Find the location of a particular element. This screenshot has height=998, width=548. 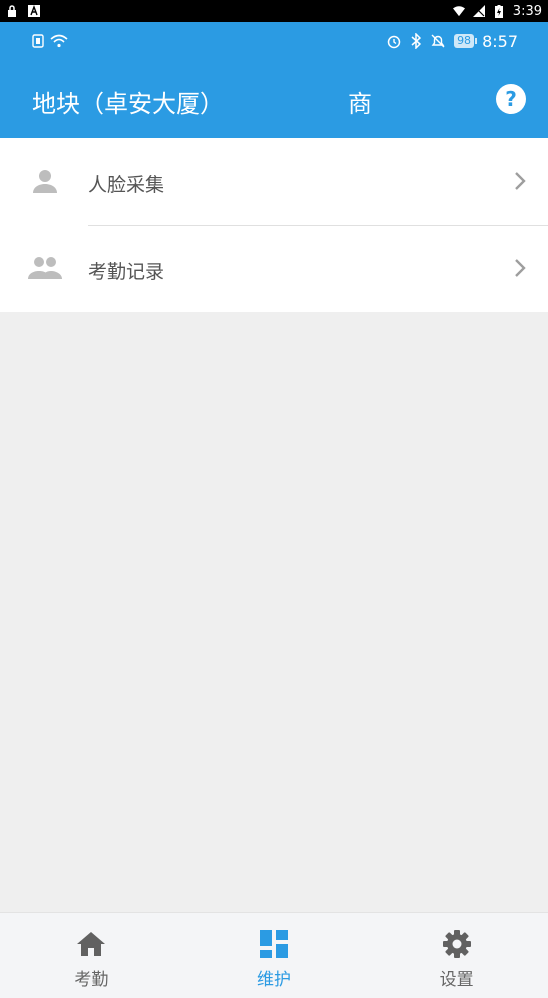

person-icon is located at coordinates (45, 181).